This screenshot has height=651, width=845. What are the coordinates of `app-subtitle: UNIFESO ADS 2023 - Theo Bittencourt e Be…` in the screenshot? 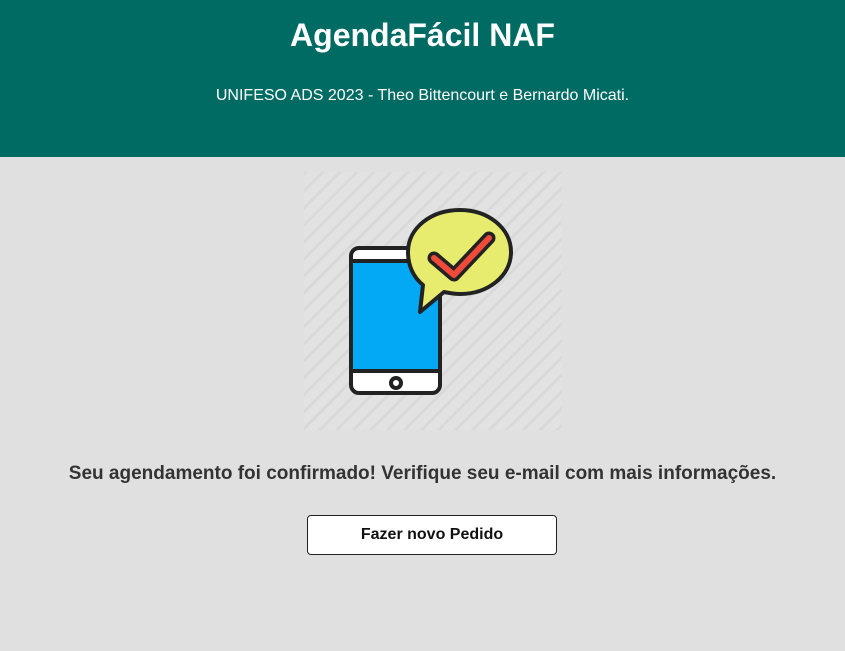 It's located at (422, 95).